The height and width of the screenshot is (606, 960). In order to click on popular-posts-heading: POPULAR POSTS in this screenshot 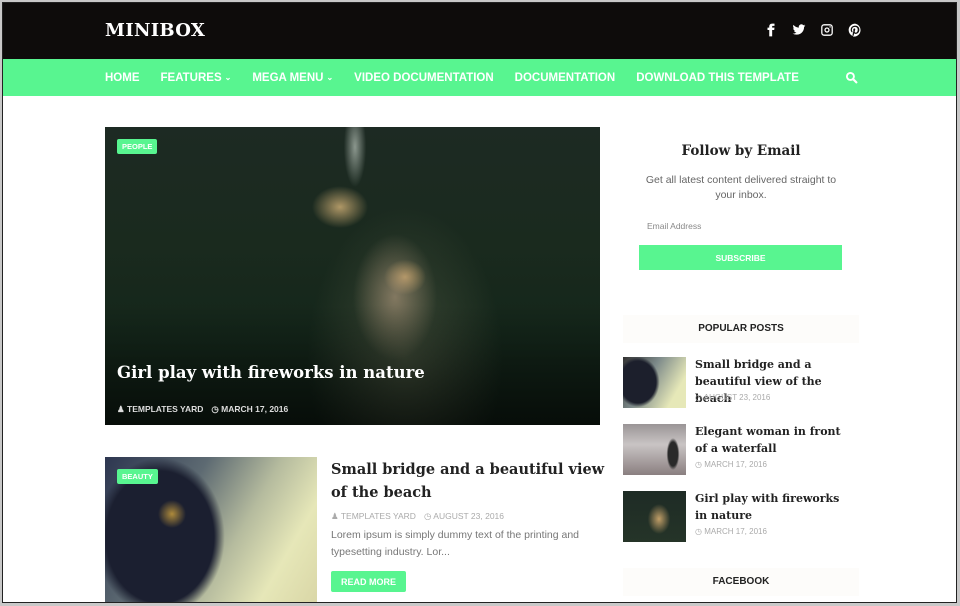, I will do `click(741, 329)`.